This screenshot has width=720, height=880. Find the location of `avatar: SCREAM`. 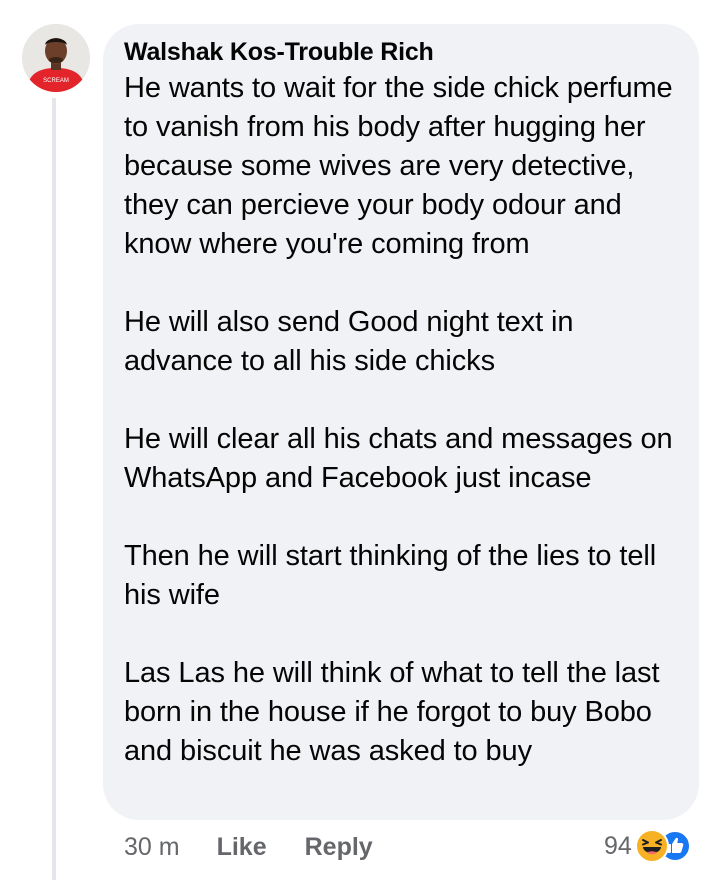

avatar: SCREAM is located at coordinates (56, 58).